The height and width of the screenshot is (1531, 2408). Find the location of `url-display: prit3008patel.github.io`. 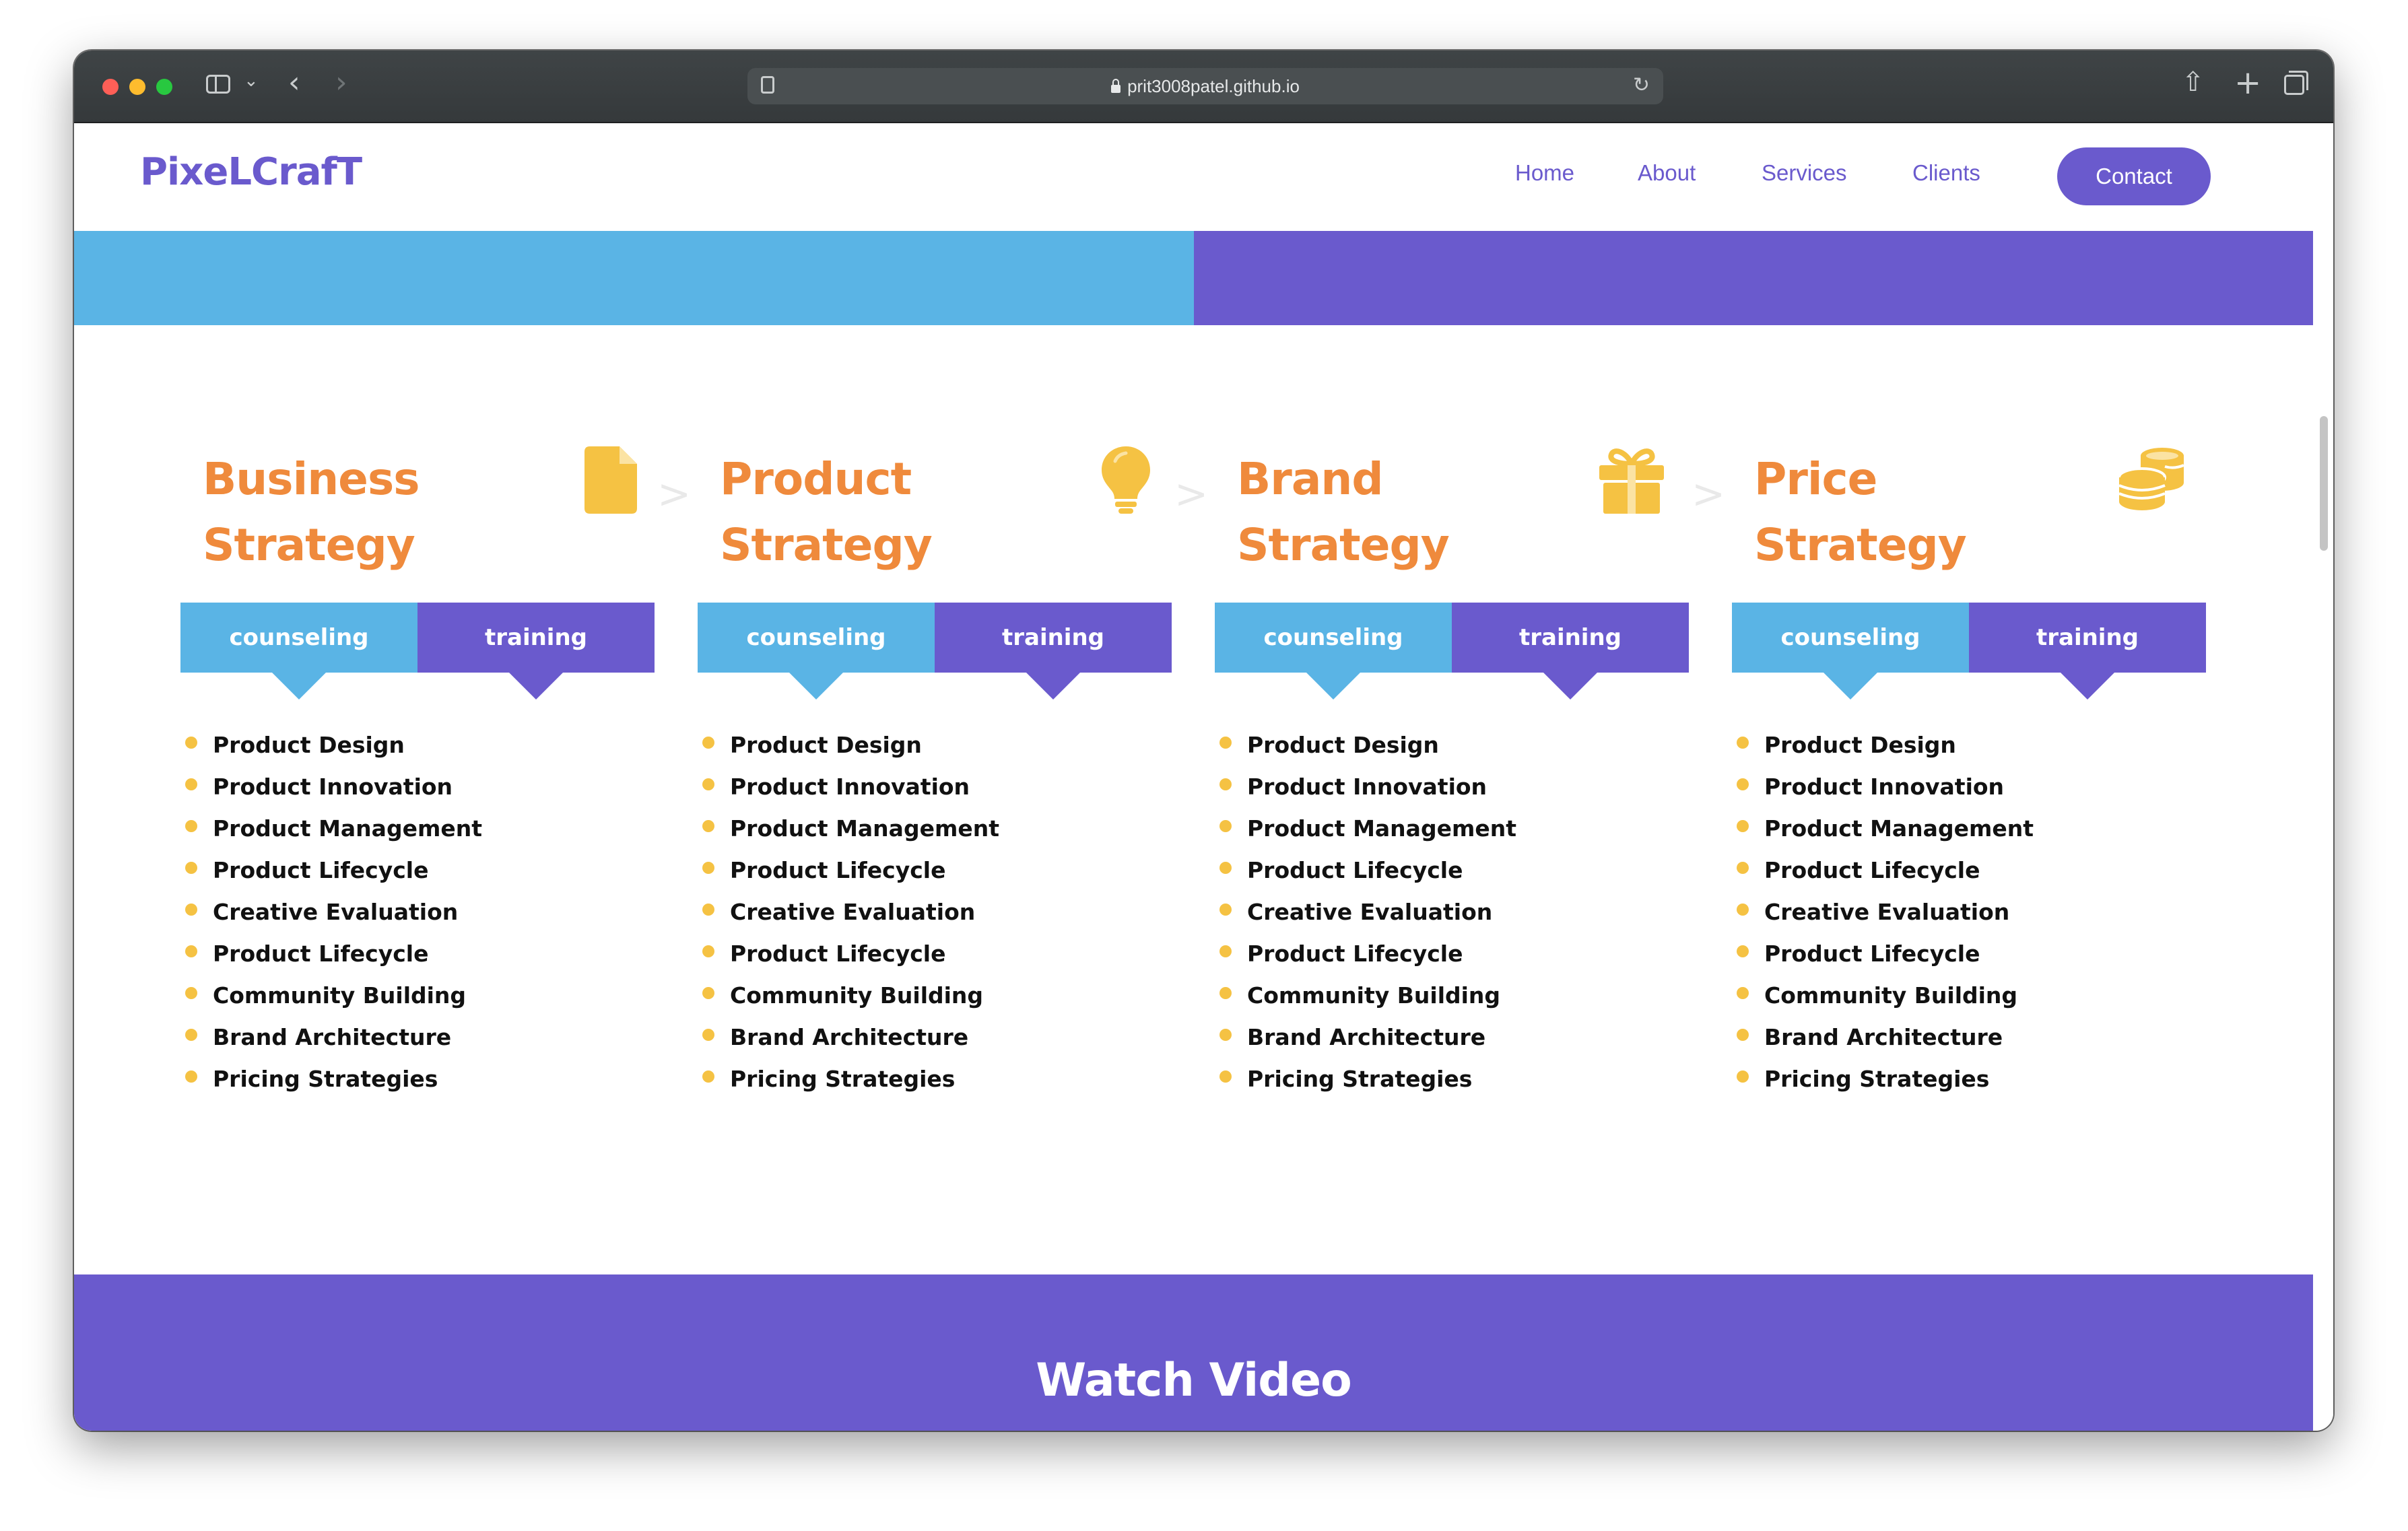

url-display: prit3008patel.github.io is located at coordinates (1205, 86).